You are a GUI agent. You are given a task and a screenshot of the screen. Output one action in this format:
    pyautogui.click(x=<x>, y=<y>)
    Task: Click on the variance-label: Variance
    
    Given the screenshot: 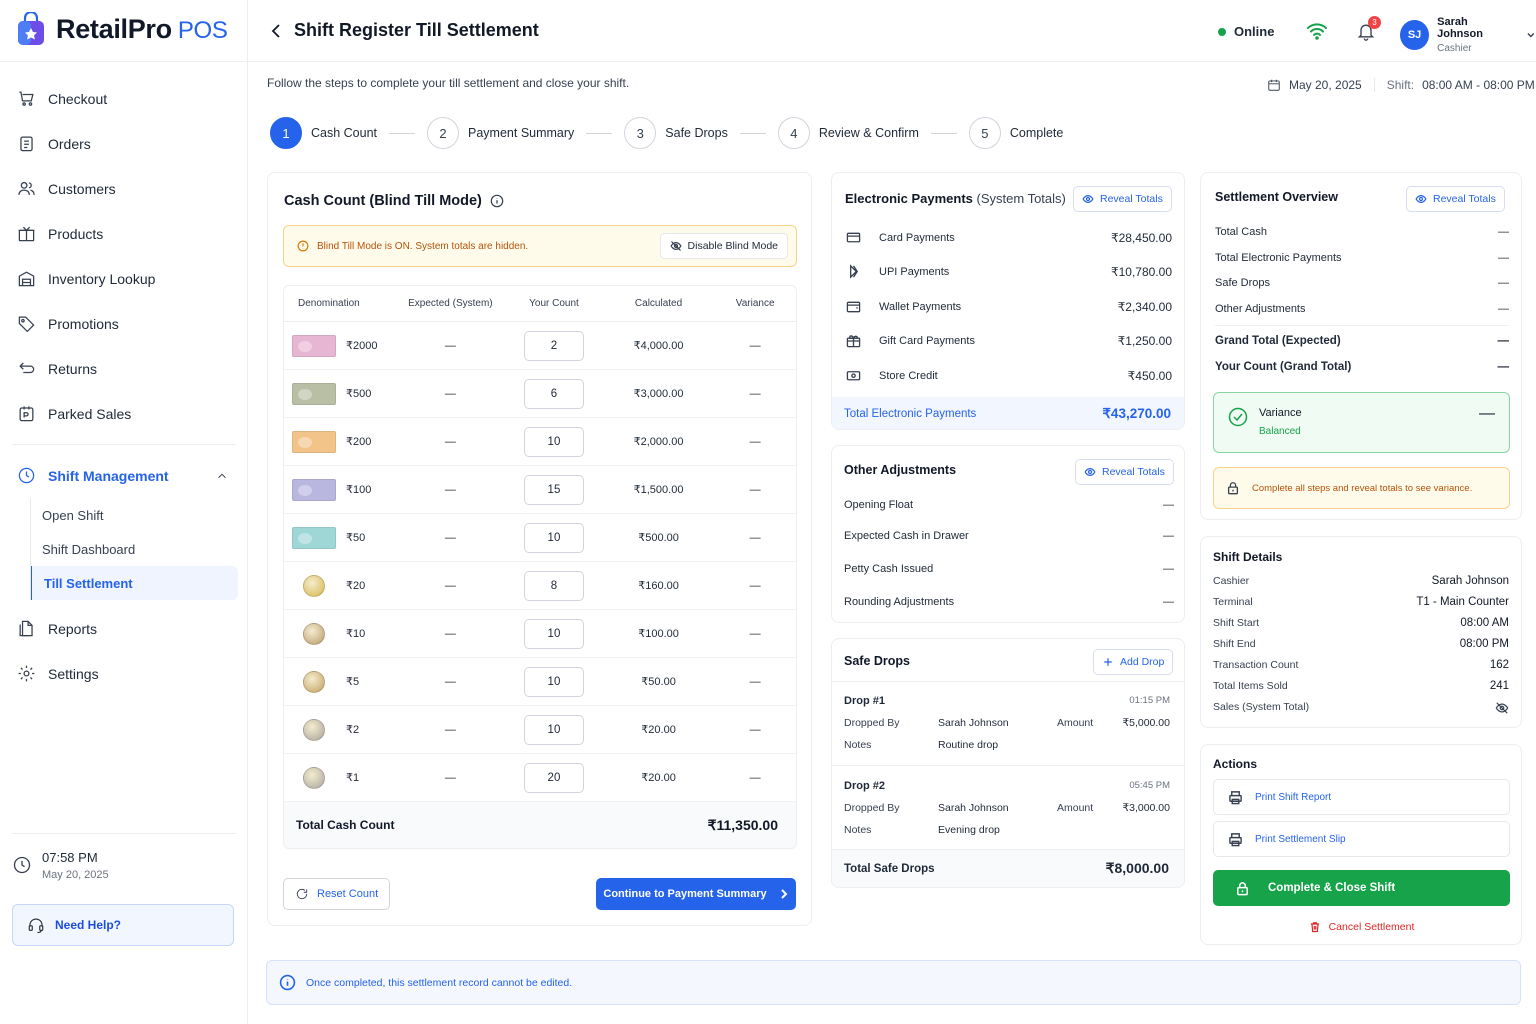 What is the action you would take?
    pyautogui.click(x=1280, y=413)
    